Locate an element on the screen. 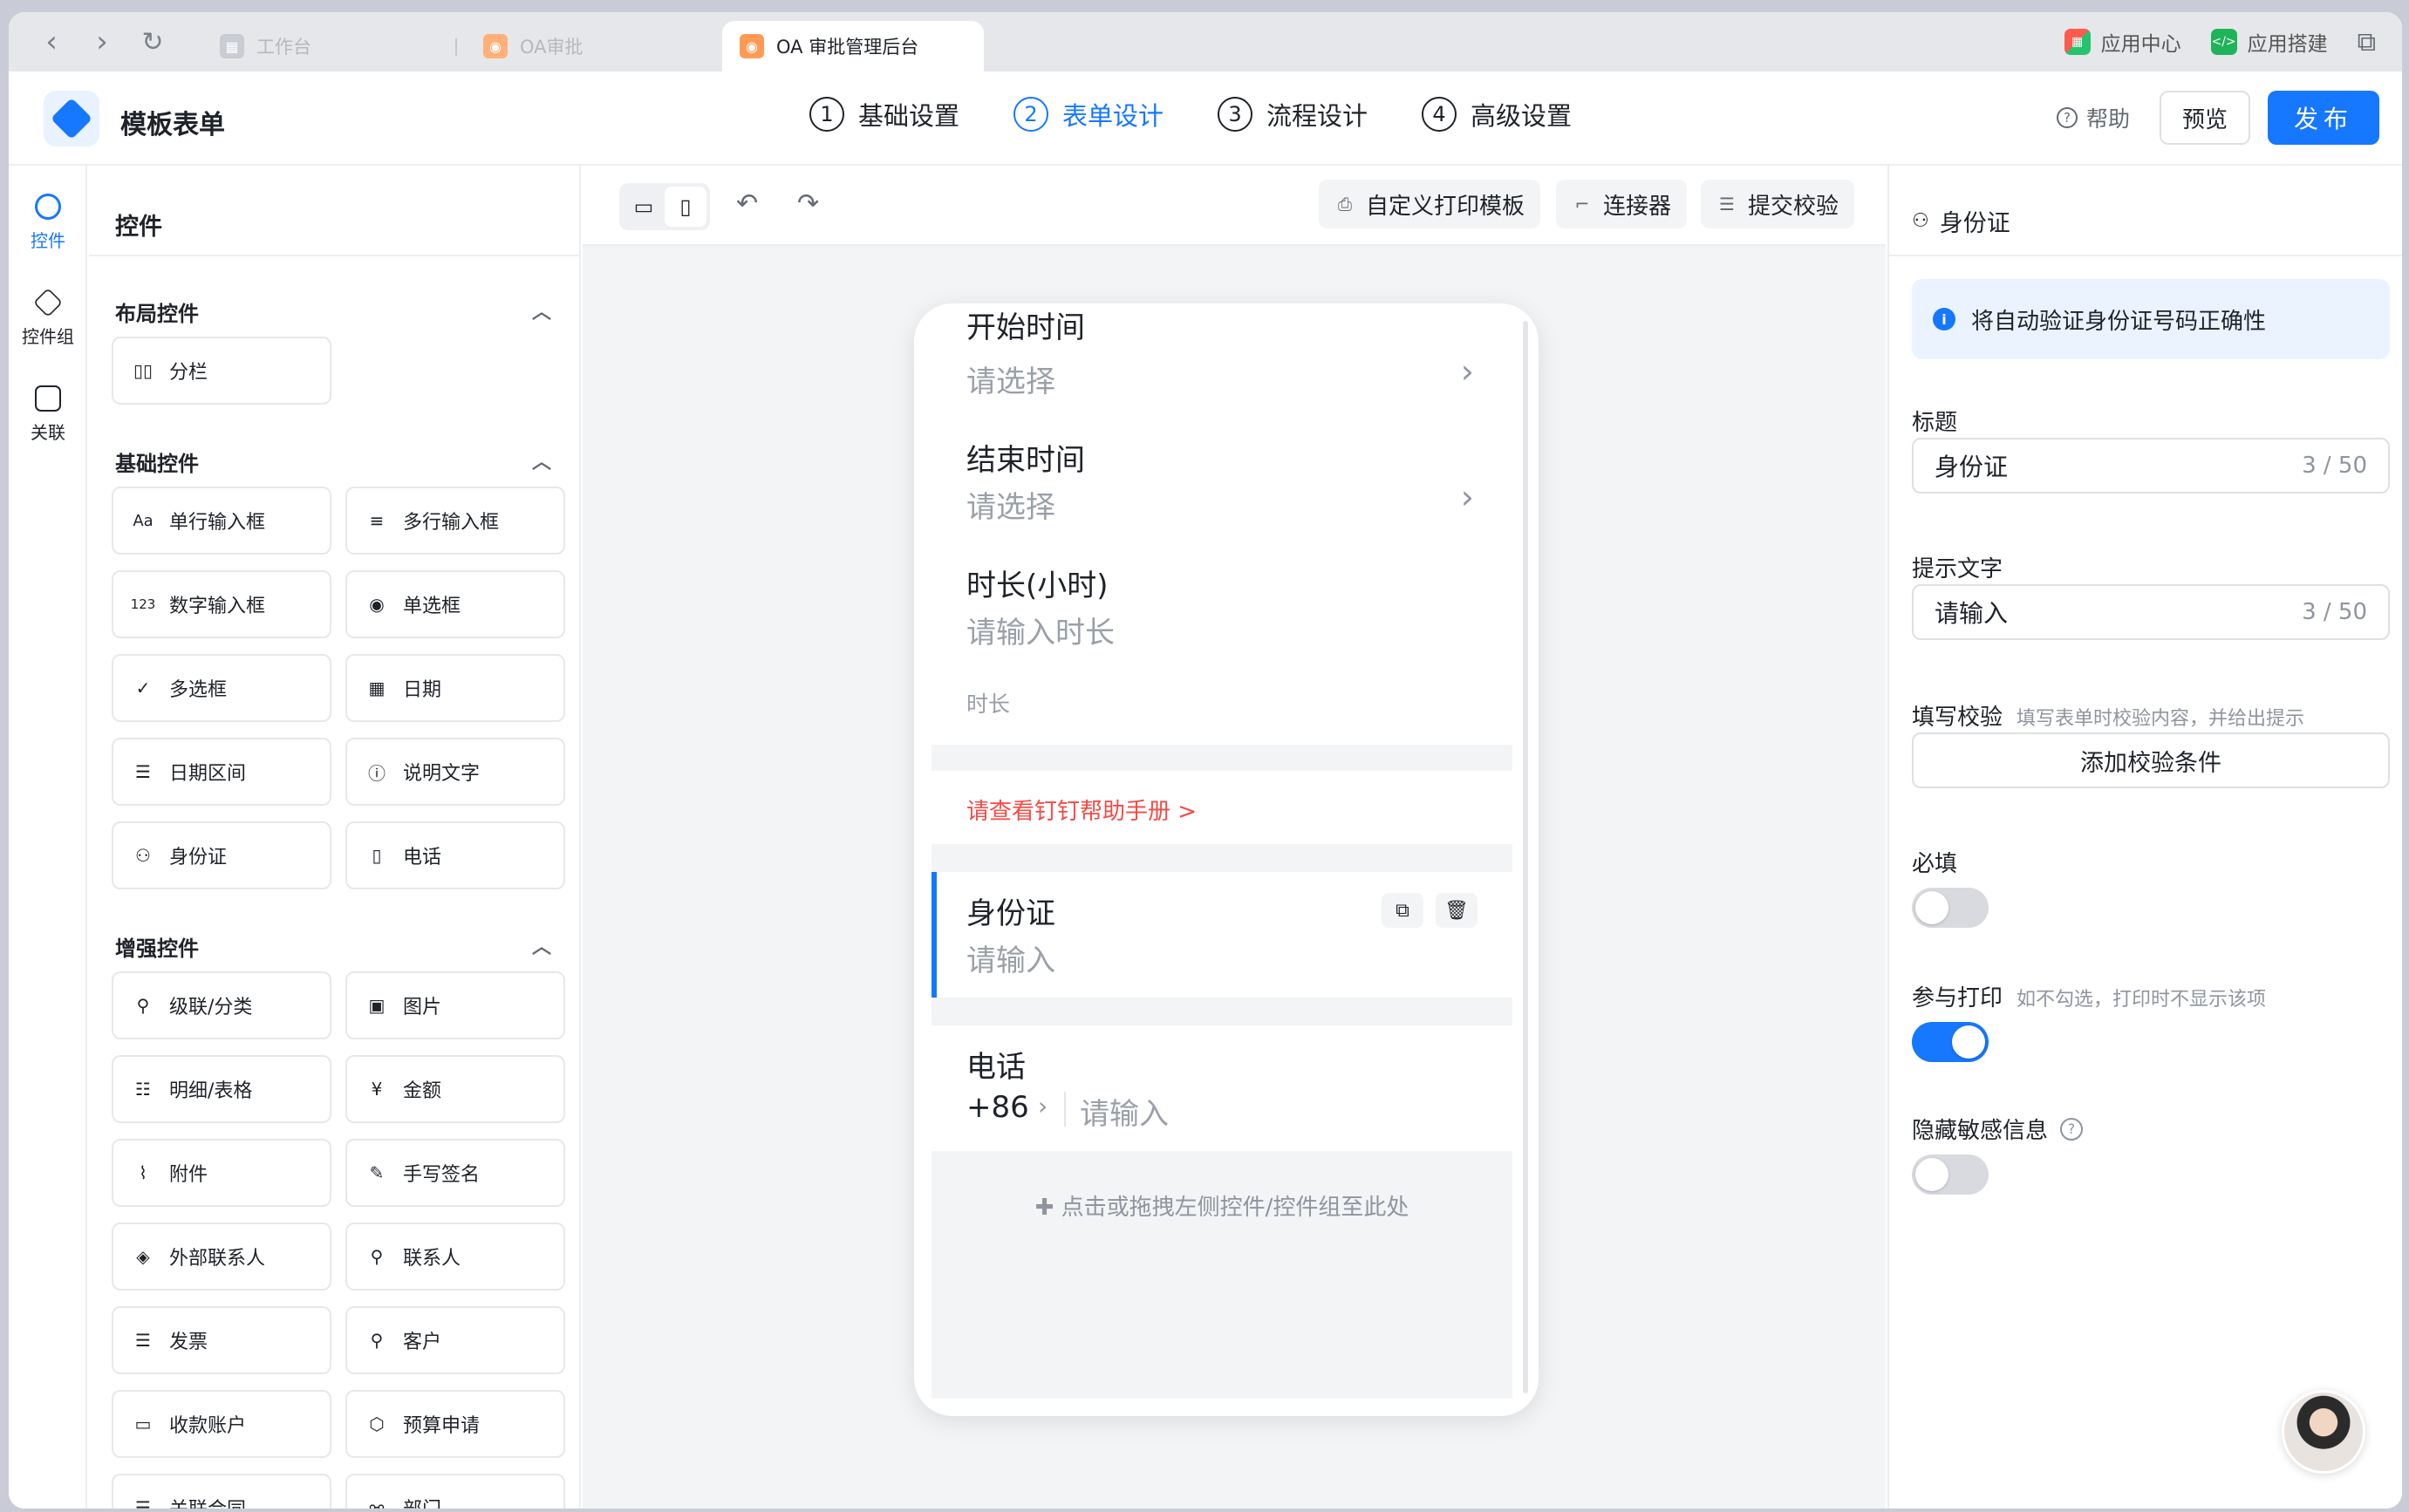 The image size is (2409, 1512). title-input: 身份证 3 / 50 is located at coordinates (2151, 466).